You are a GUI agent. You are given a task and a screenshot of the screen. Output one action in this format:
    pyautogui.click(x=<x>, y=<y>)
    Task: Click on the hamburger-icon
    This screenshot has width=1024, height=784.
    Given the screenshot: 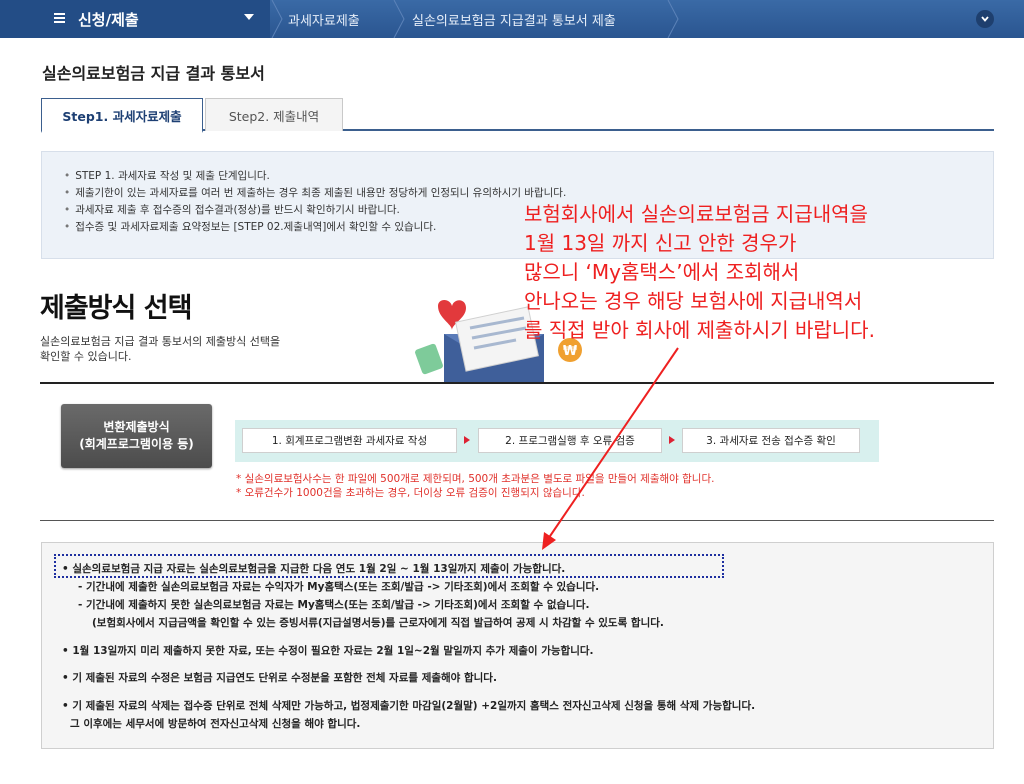 What is the action you would take?
    pyautogui.click(x=59, y=18)
    